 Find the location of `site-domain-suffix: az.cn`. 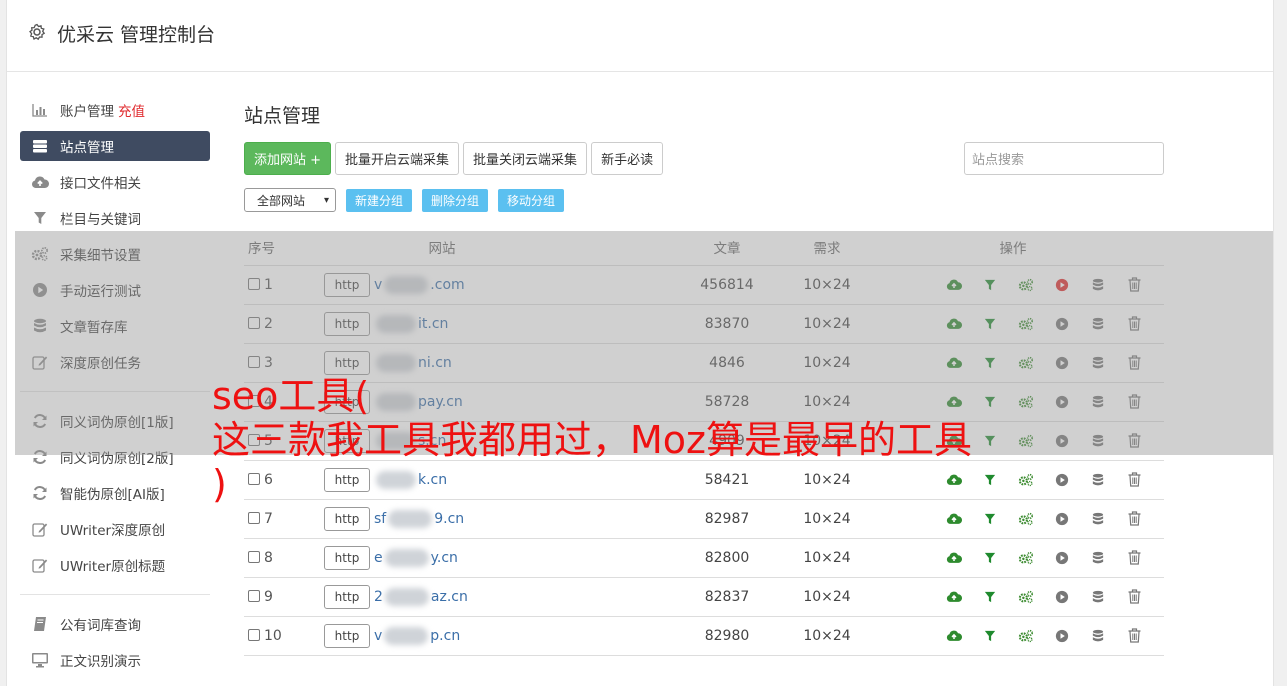

site-domain-suffix: az.cn is located at coordinates (449, 597).